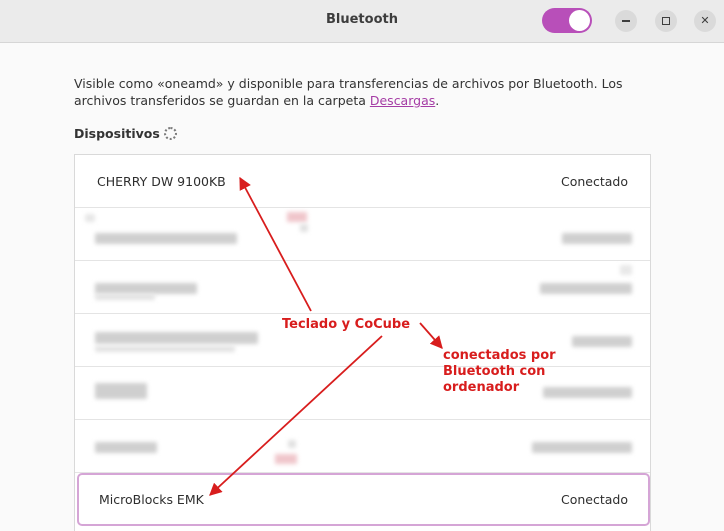  Describe the element at coordinates (567, 20) in the screenshot. I see `bluetooth-toggle` at that location.